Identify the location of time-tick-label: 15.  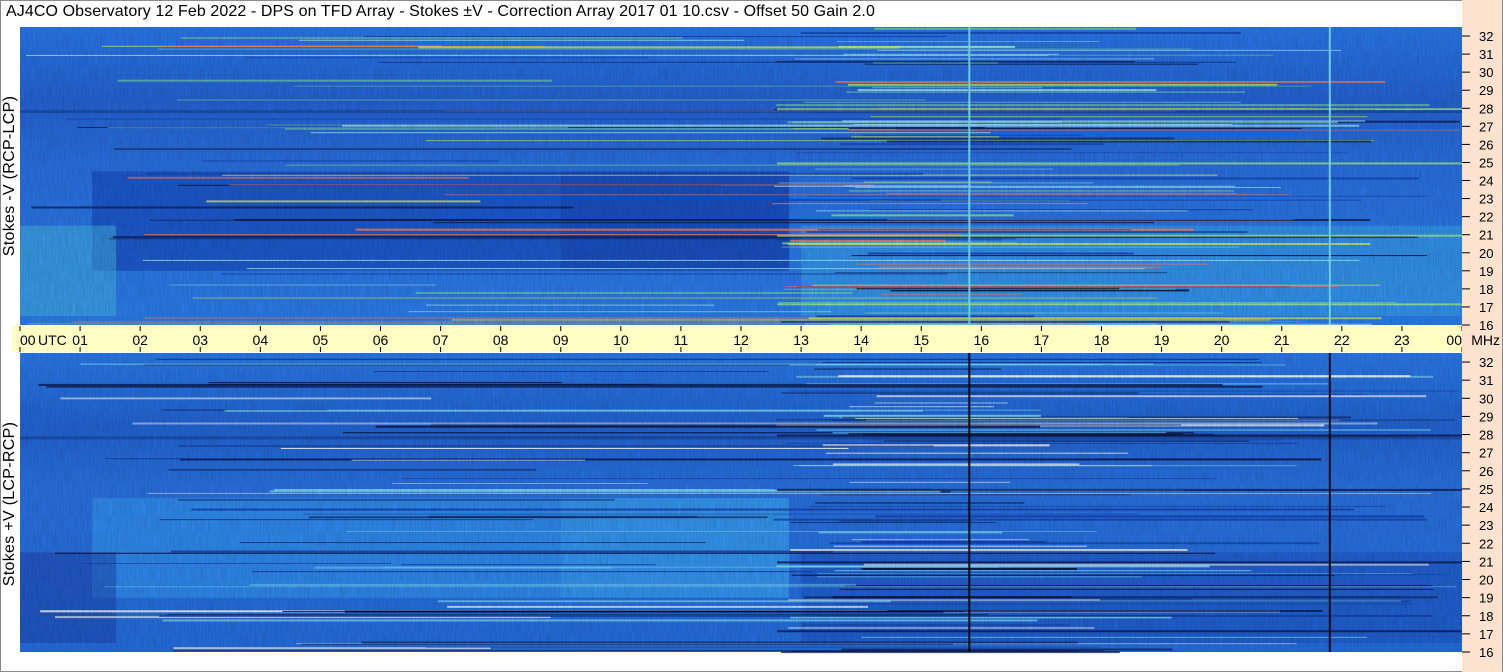
(921, 340).